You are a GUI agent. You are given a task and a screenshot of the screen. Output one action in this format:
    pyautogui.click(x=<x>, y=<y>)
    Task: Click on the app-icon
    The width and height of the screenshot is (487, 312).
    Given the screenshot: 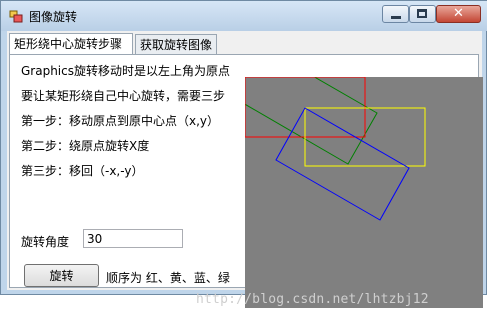 What is the action you would take?
    pyautogui.click(x=16, y=16)
    